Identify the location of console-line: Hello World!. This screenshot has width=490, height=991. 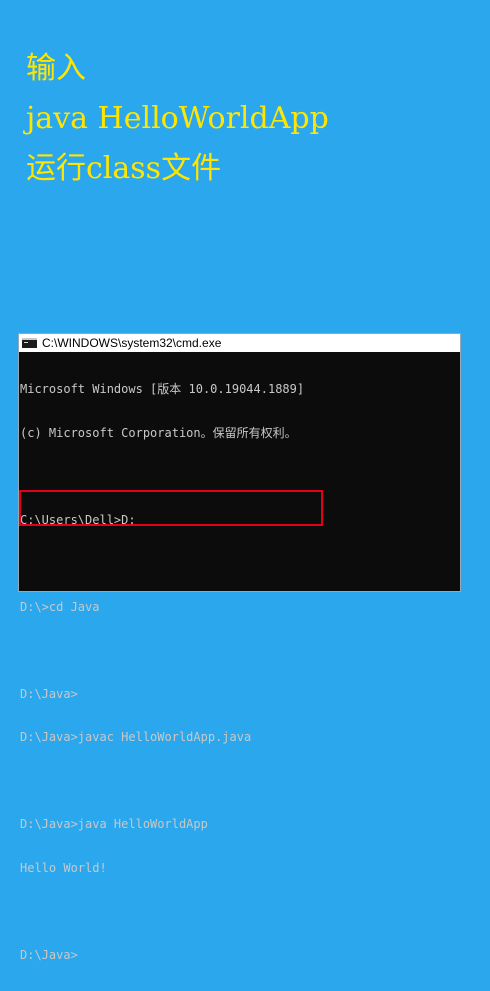
(63, 867).